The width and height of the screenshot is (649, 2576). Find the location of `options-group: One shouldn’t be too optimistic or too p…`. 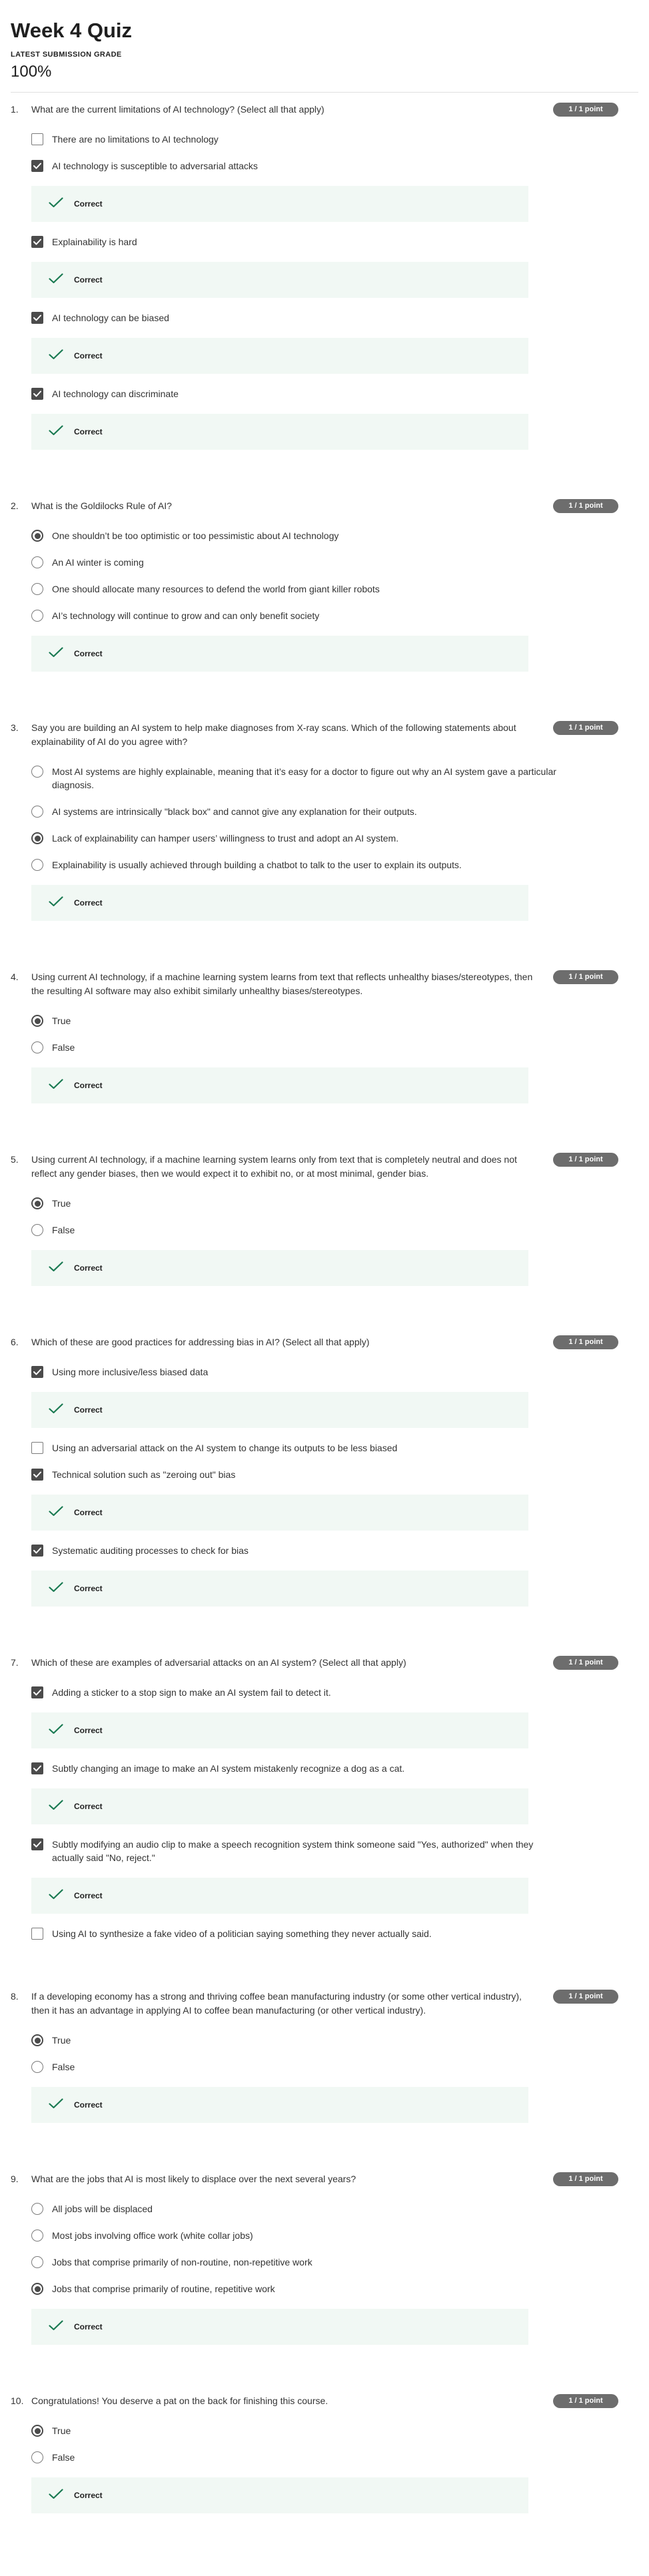

options-group: One shouldn’t be too optimistic or too p… is located at coordinates (334, 600).